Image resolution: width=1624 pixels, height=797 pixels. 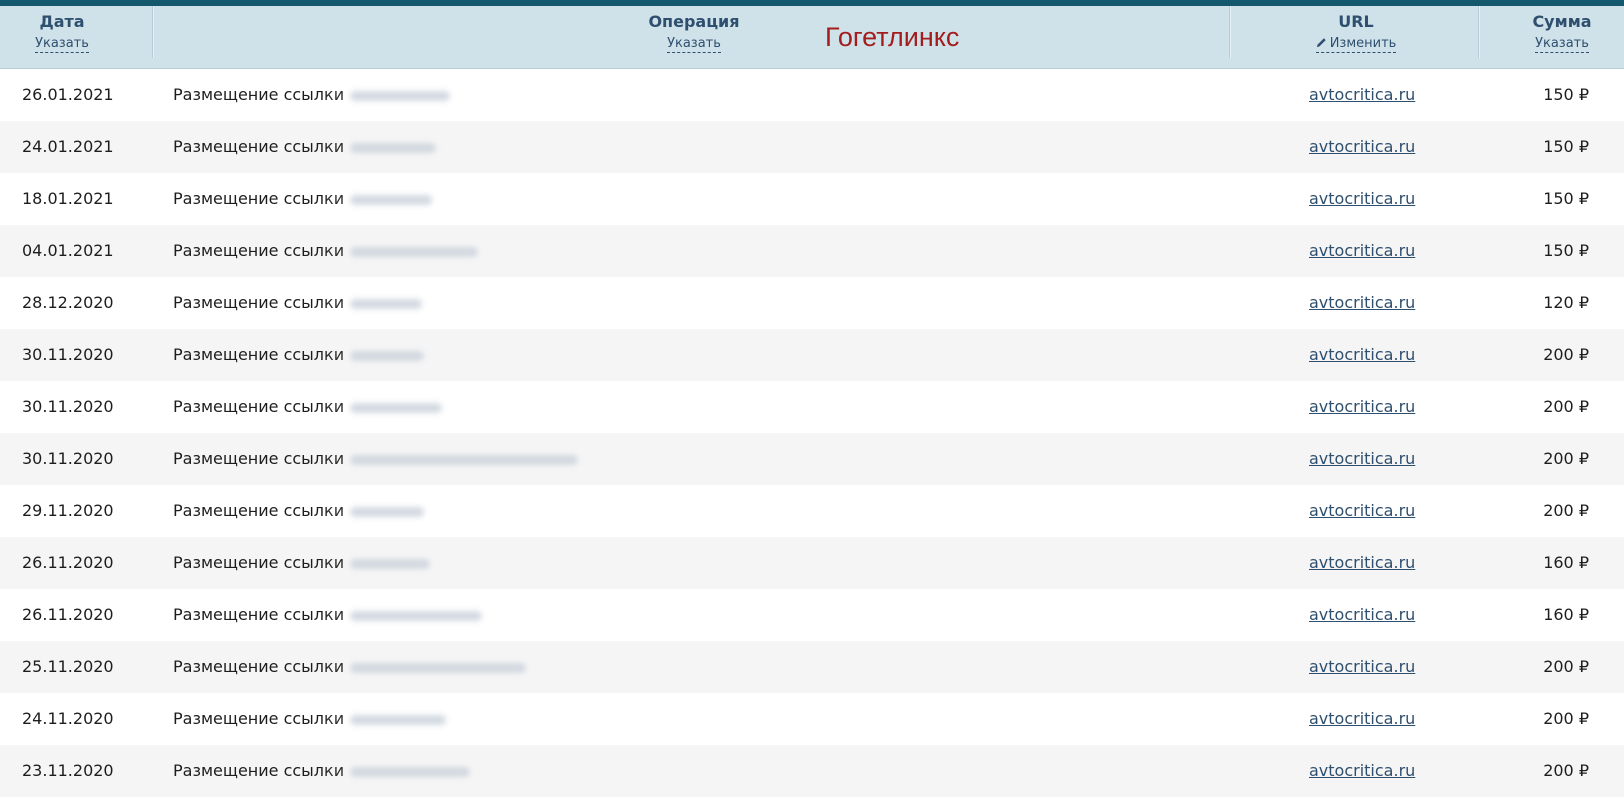 What do you see at coordinates (68, 250) in the screenshot?
I see `row-date: 04.01.2021` at bounding box center [68, 250].